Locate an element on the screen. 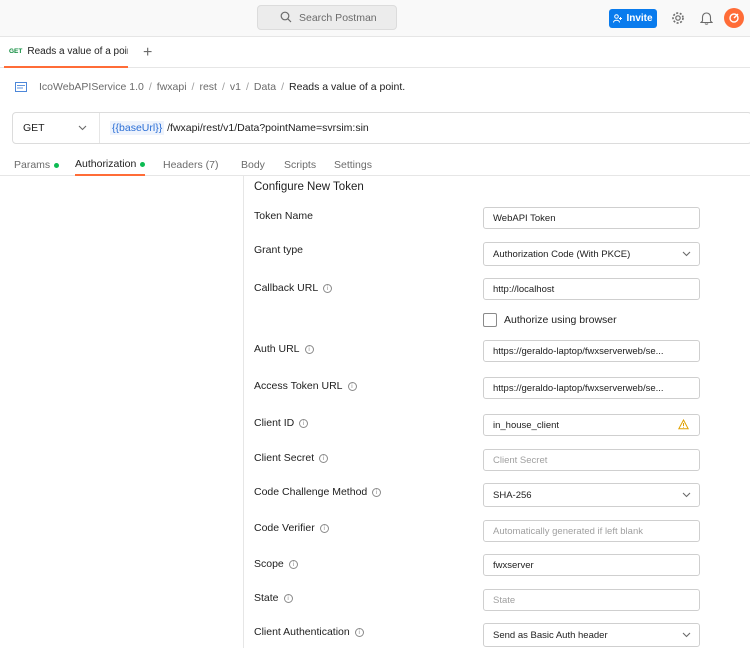 This screenshot has height=648, width=750. authorize-browser-row: Authorize using browser is located at coordinates (550, 320).